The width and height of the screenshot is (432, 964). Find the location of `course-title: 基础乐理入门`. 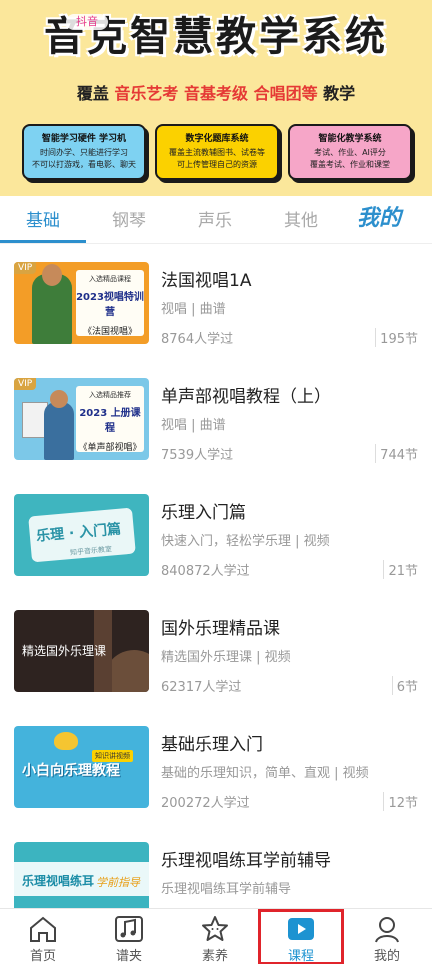

course-title: 基础乐理入门 is located at coordinates (212, 745).